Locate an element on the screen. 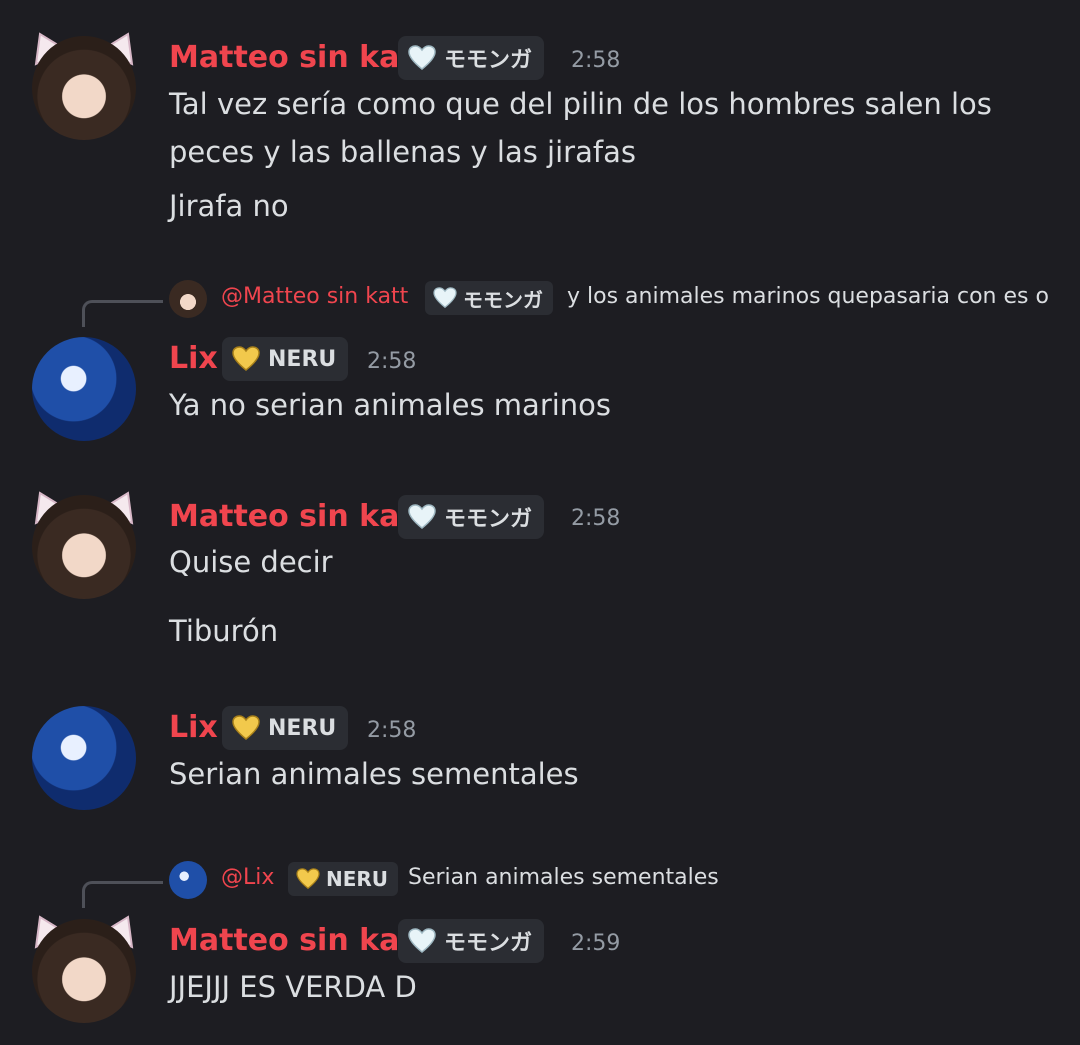  reply-text: Serian animales sementales is located at coordinates (563, 877).